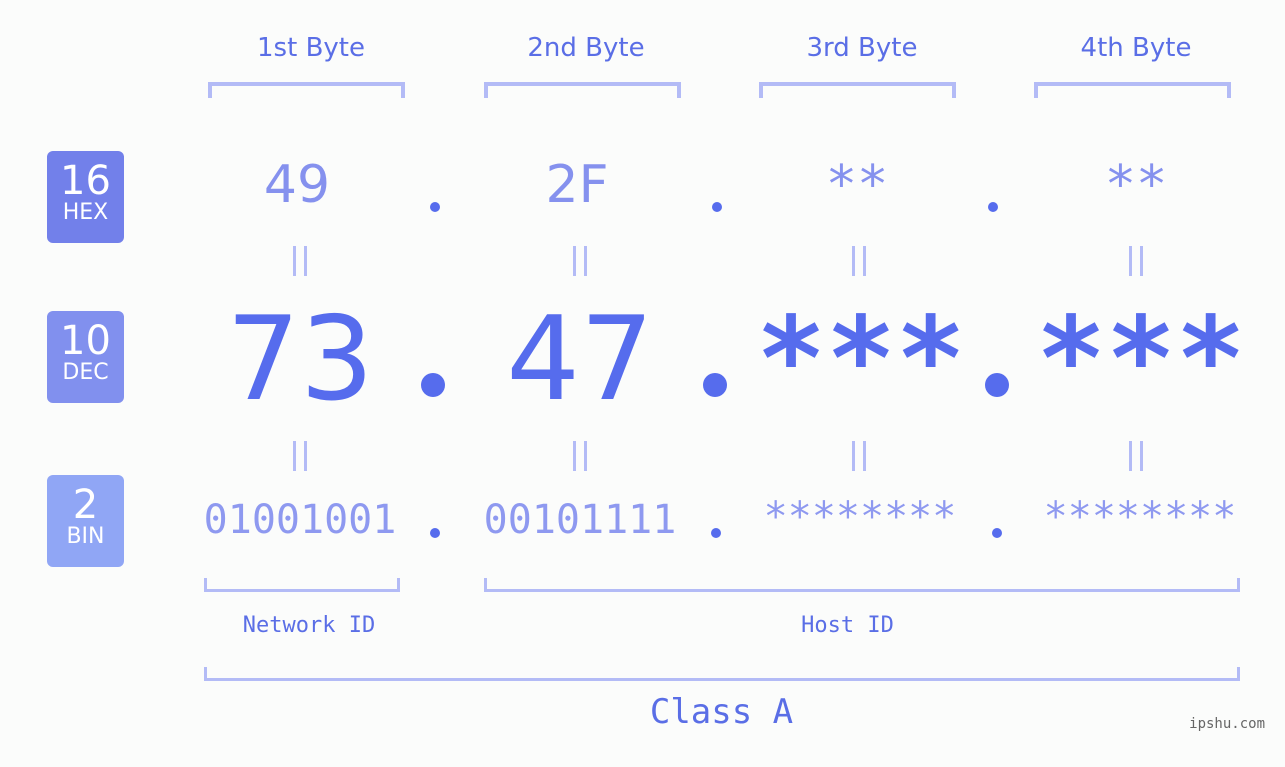 This screenshot has width=1285, height=767. I want to click on host-id-bracket, so click(862, 585).